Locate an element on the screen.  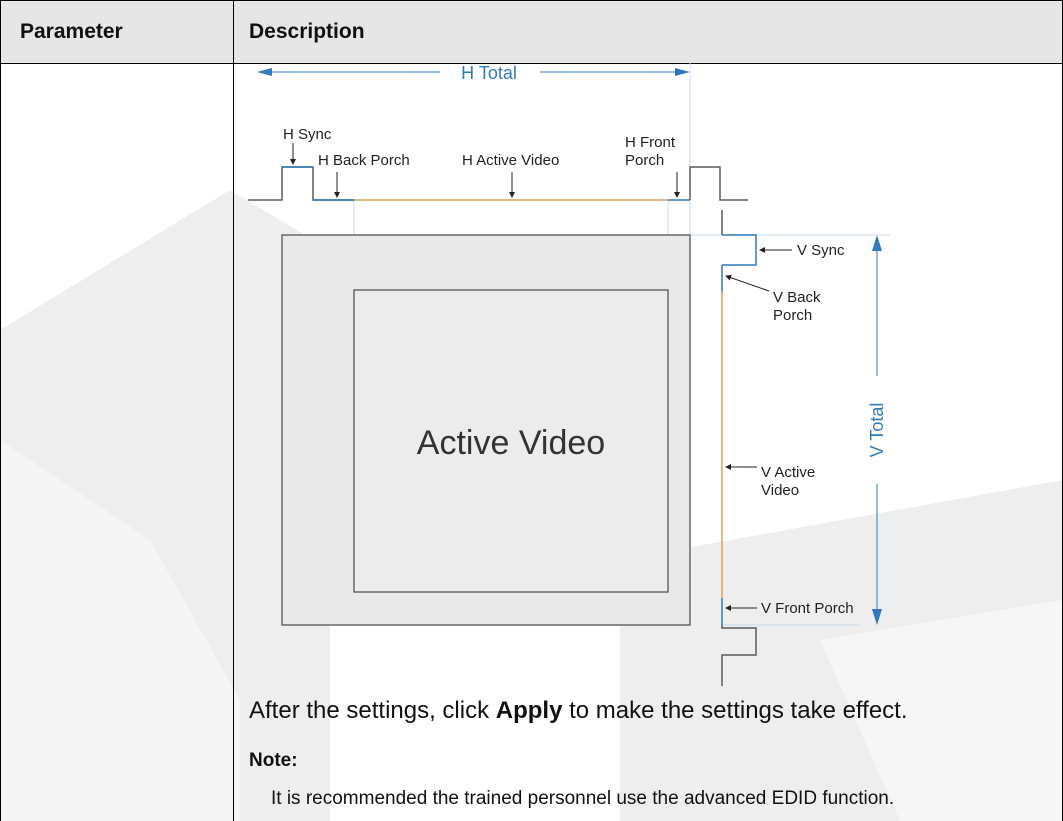
apply-text-before: After the settings, click is located at coordinates (372, 710).